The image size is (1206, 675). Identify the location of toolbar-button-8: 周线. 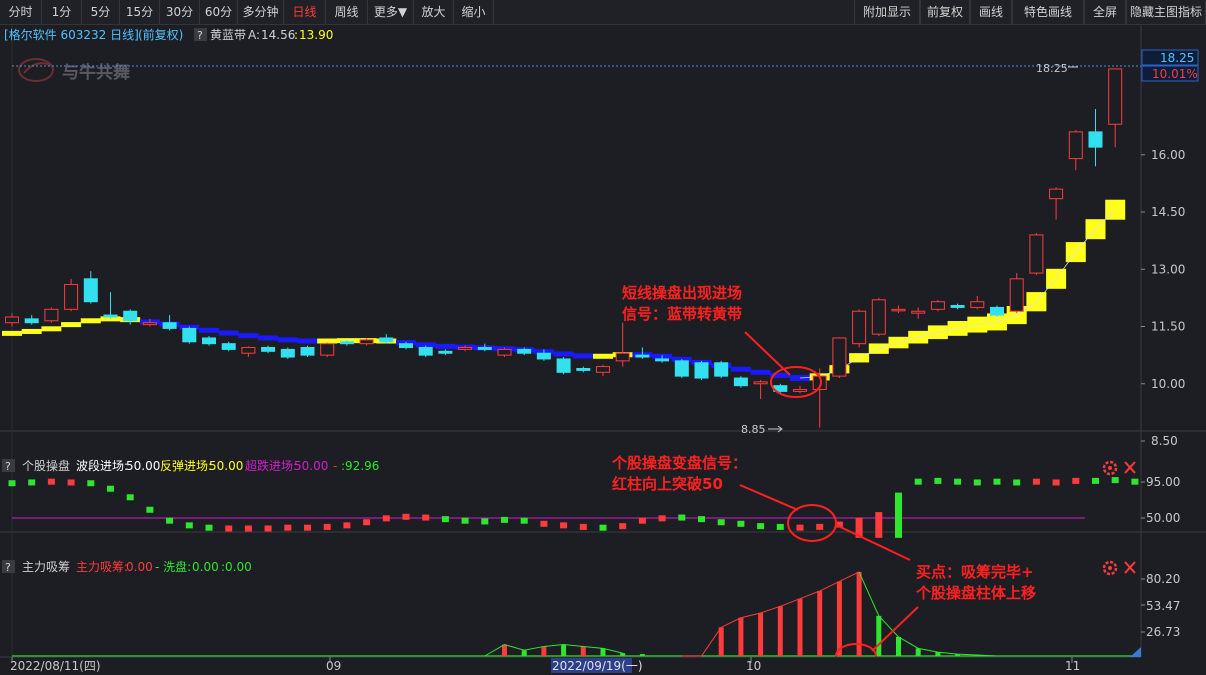
(347, 12).